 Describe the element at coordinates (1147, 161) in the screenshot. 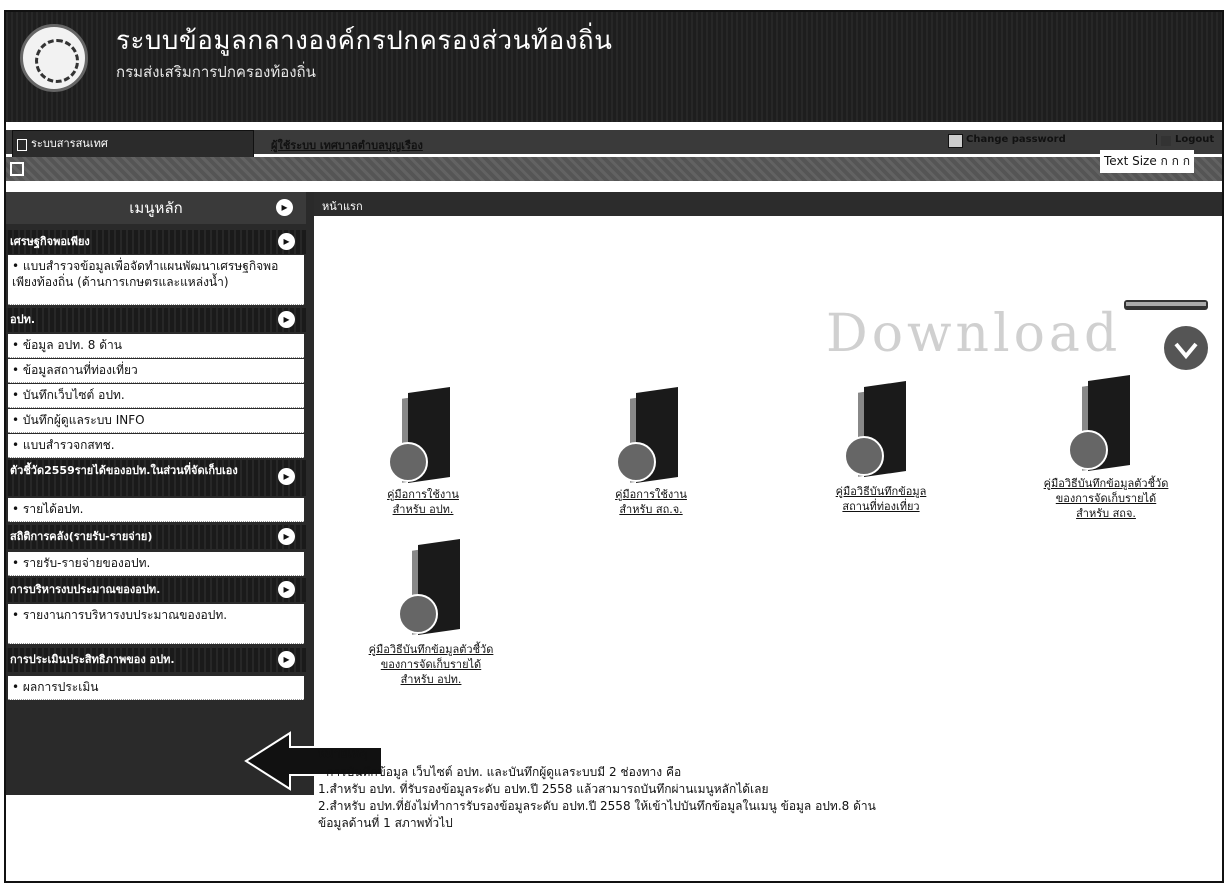

I see `text-size-control: Text Size ก ก ก` at that location.